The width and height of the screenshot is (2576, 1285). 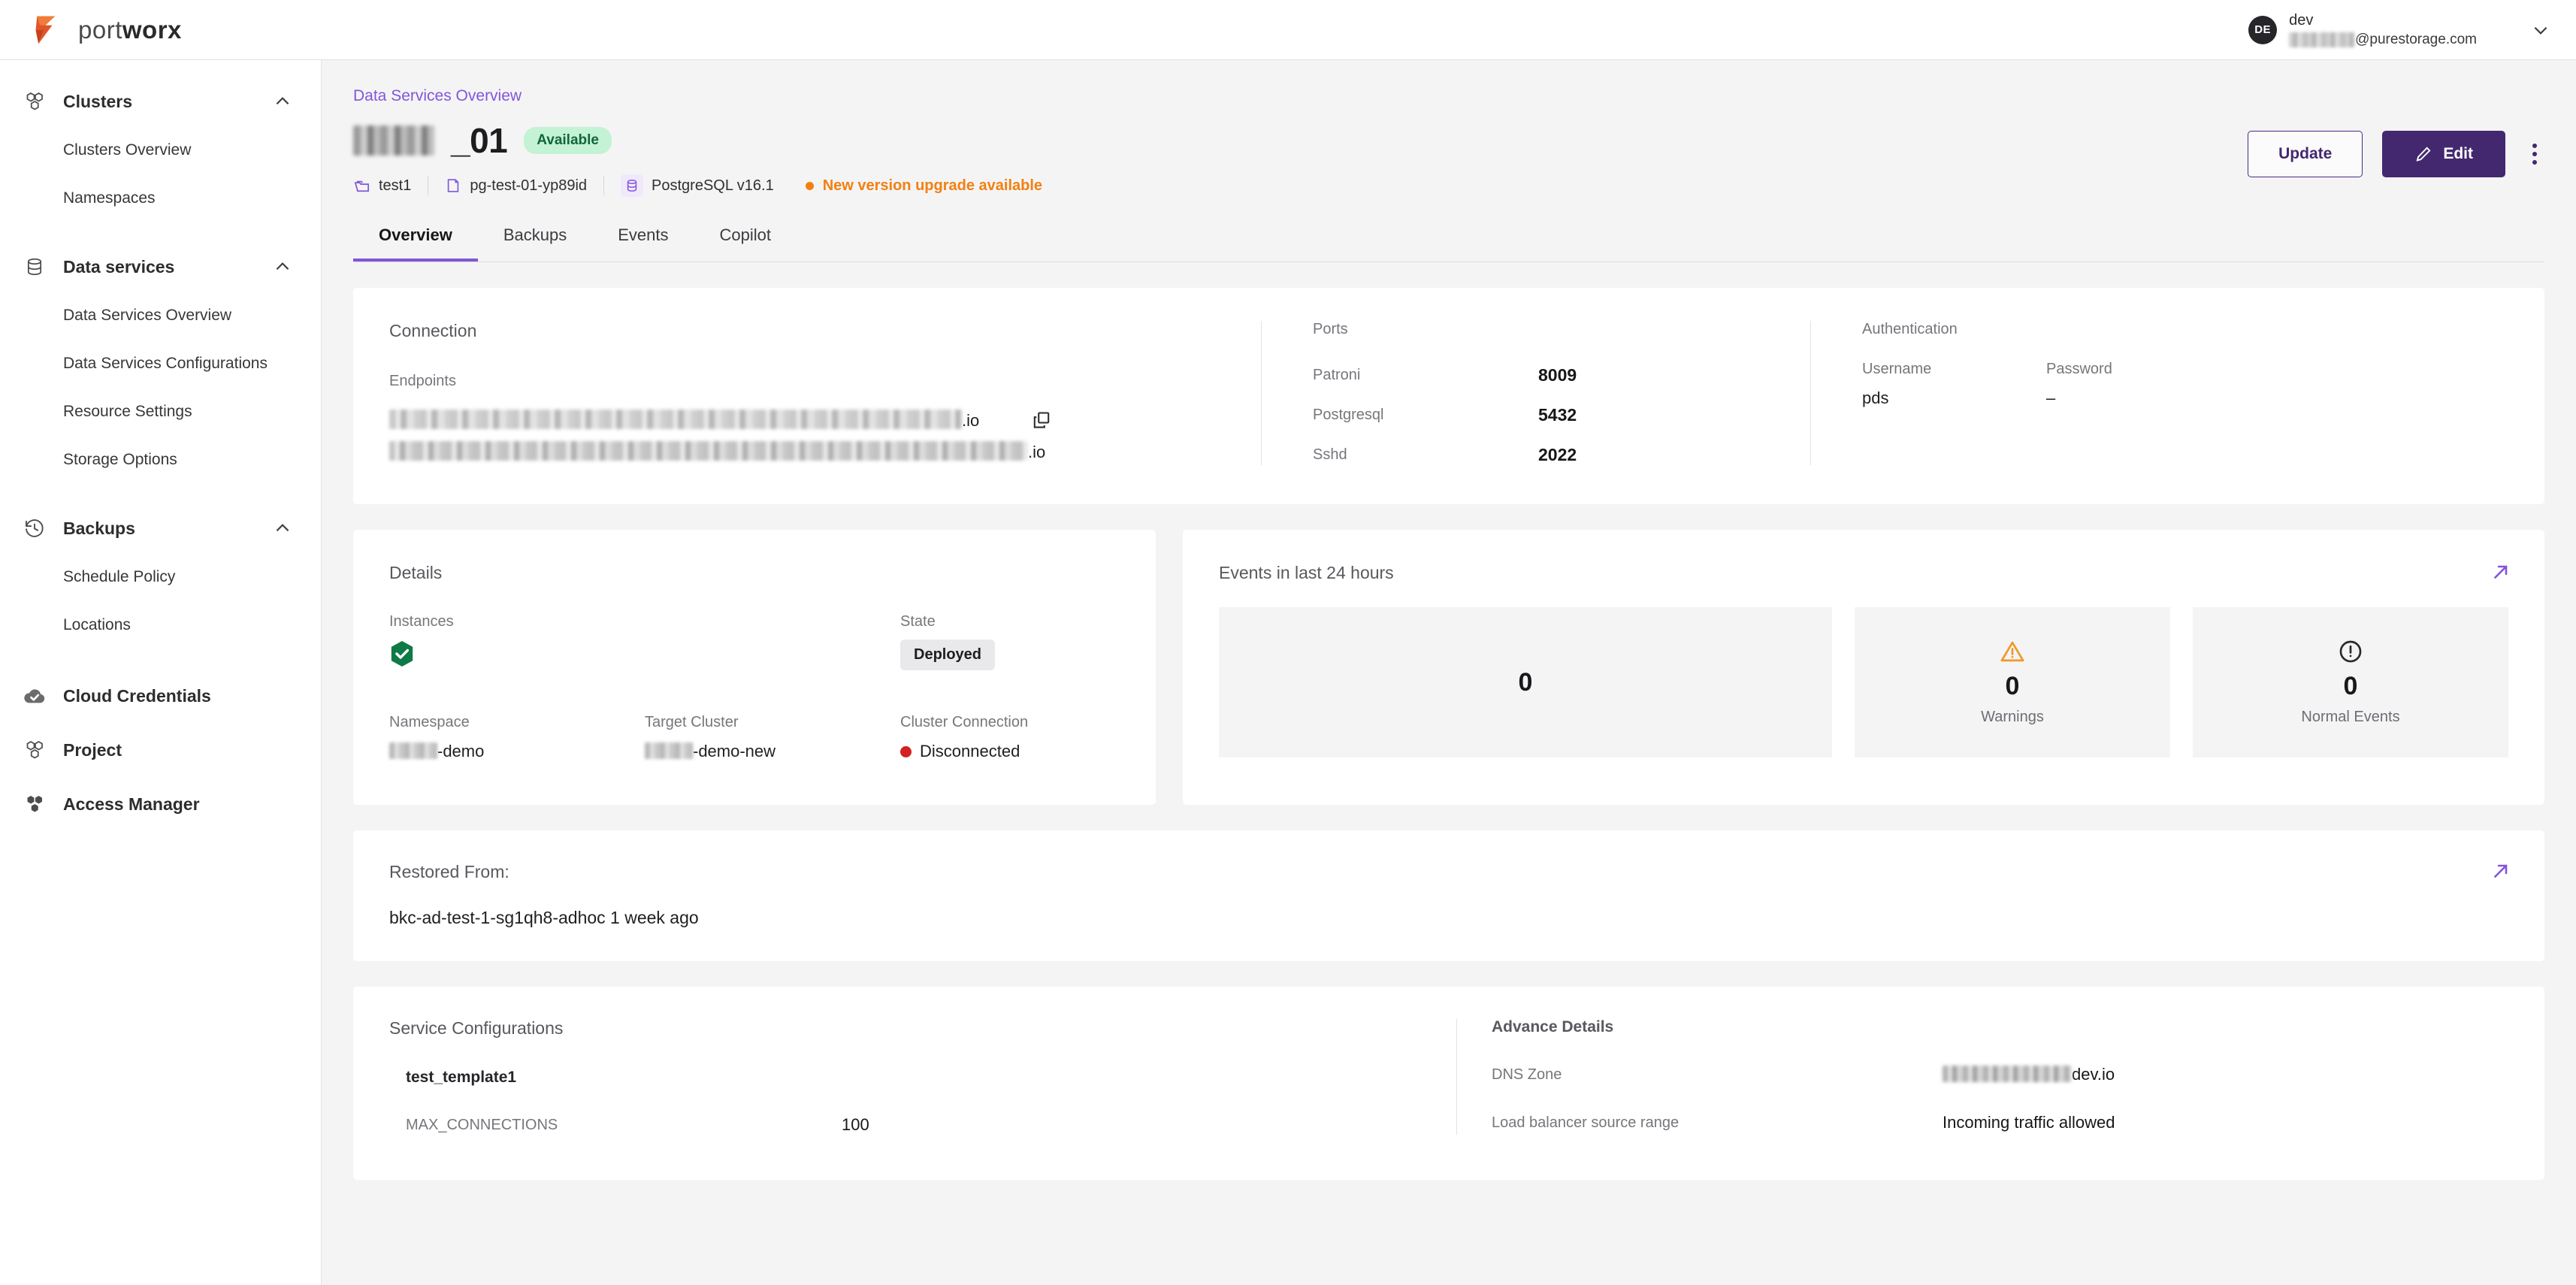 What do you see at coordinates (35, 804) in the screenshot?
I see `cubes-solid-icon` at bounding box center [35, 804].